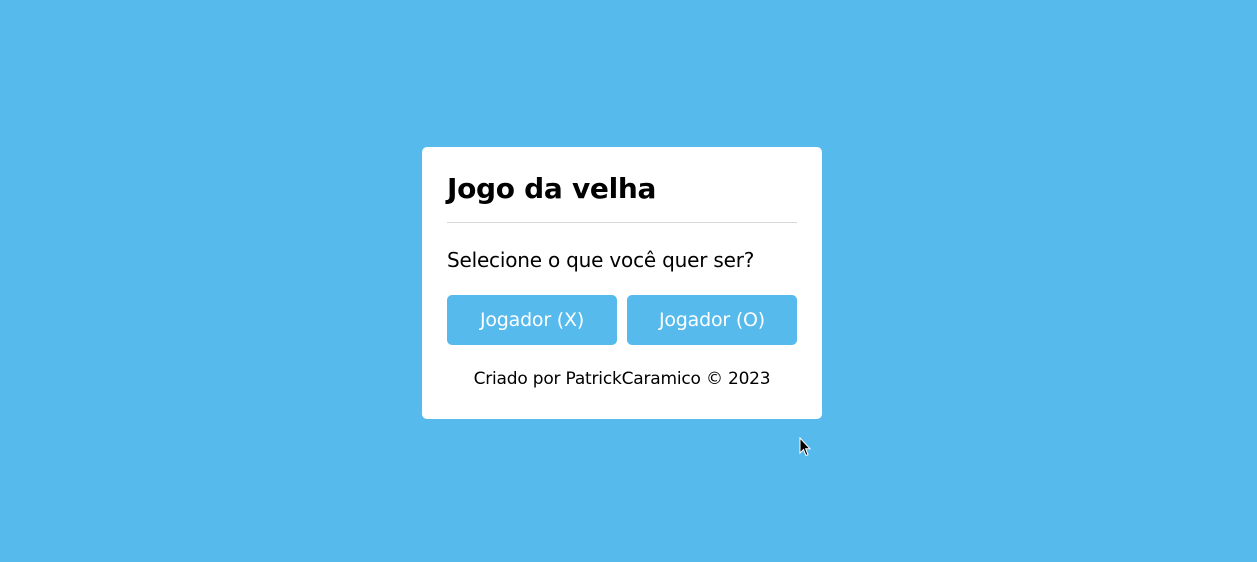 This screenshot has height=562, width=1257. Describe the element at coordinates (622, 222) in the screenshot. I see `title-divider` at that location.